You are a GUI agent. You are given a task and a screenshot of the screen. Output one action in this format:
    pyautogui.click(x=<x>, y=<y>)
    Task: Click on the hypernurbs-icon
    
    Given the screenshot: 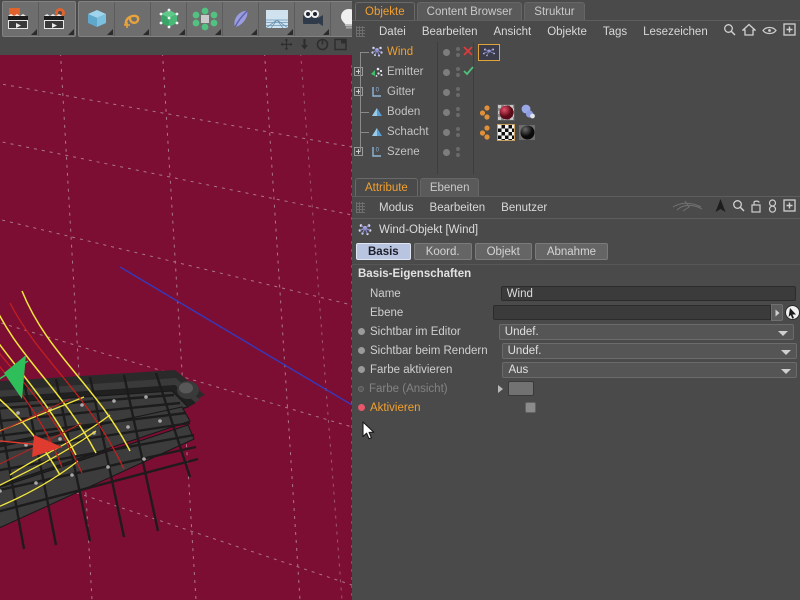 What is the action you would take?
    pyautogui.click(x=168, y=18)
    